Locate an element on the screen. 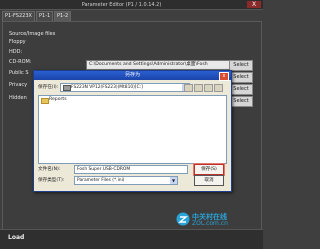 The height and width of the screenshot is (249, 320). hidden-label: Hidden is located at coordinates (18, 98).